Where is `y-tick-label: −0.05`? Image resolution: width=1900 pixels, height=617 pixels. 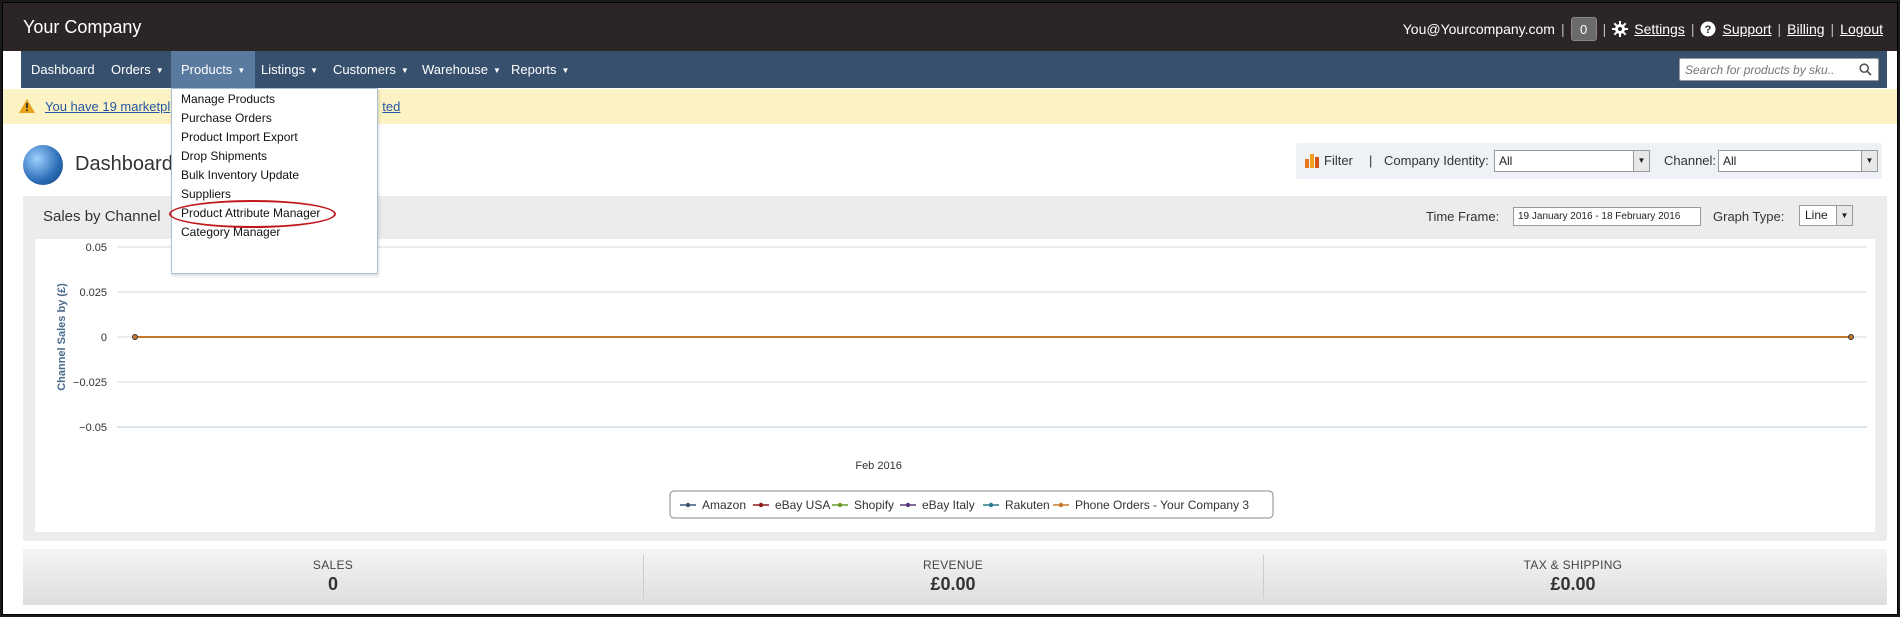
y-tick-label: −0.05 is located at coordinates (93, 428).